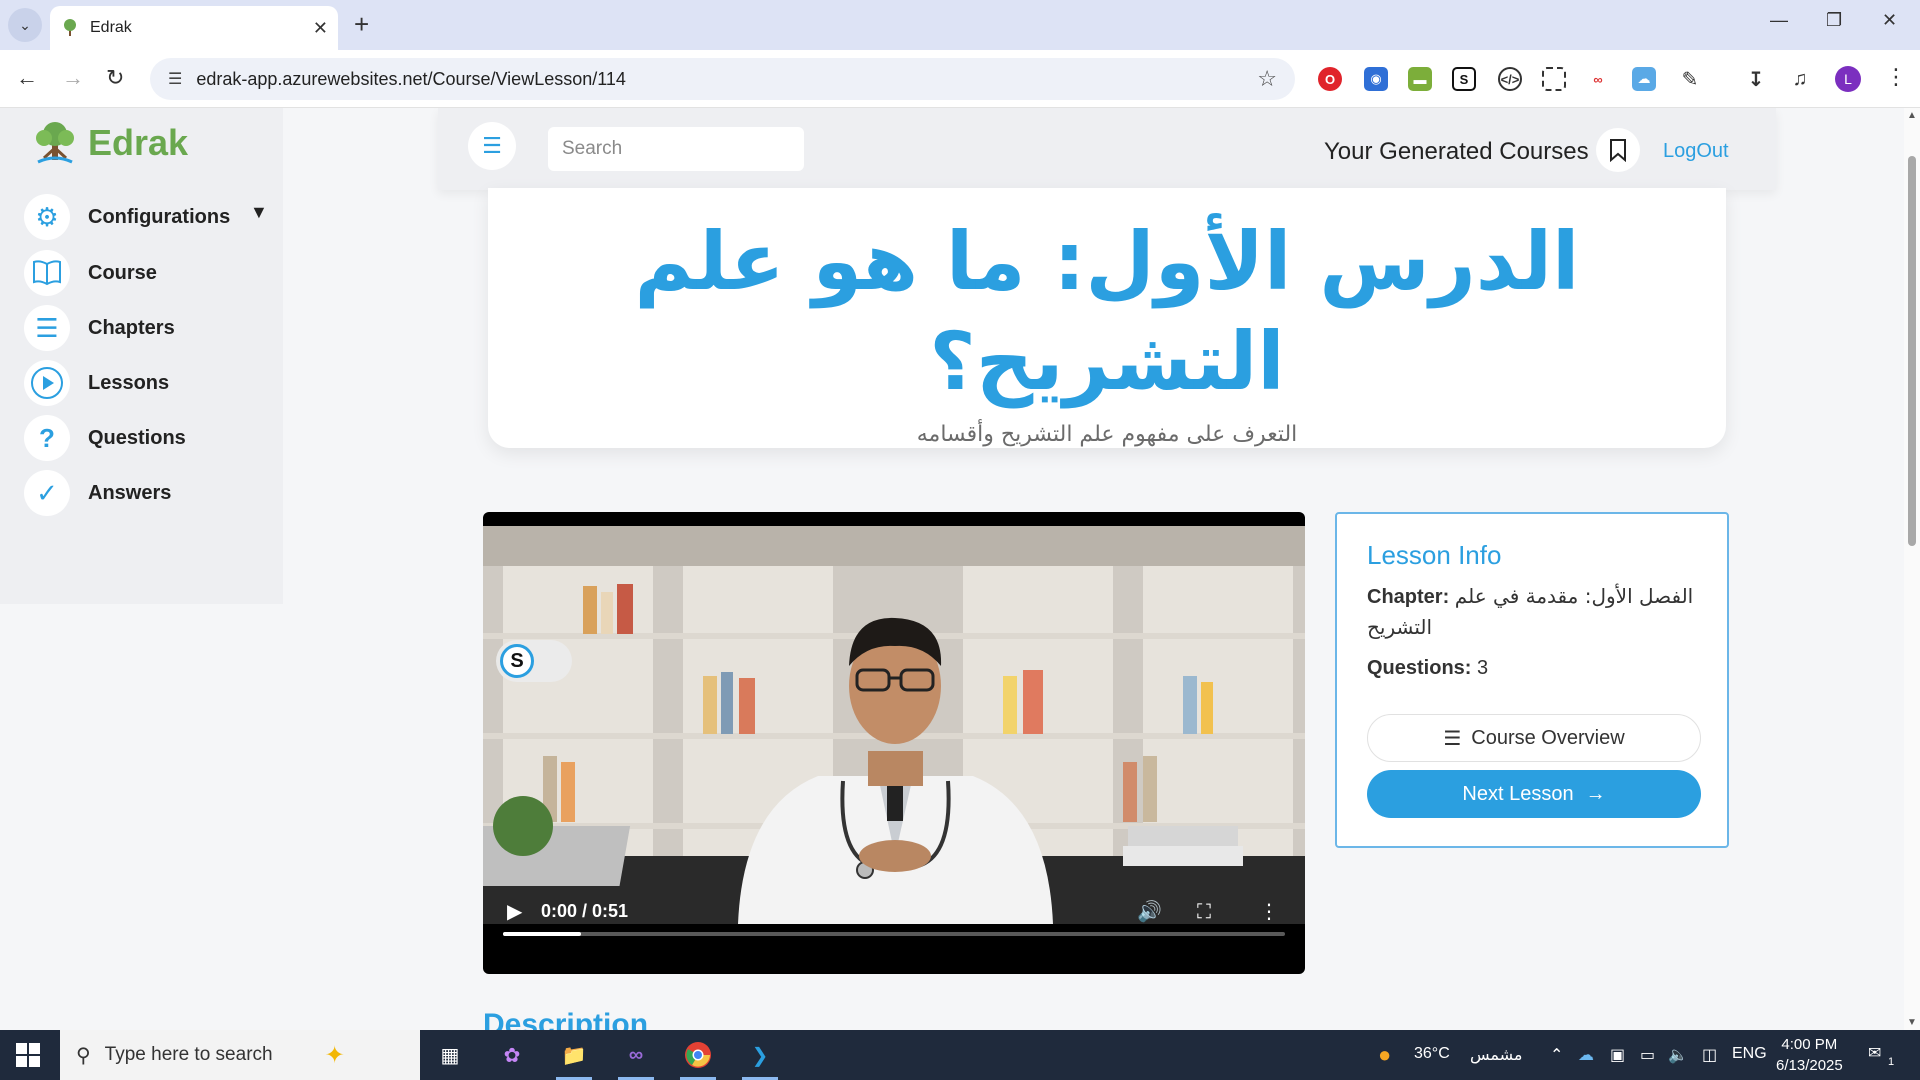 Image resolution: width=1920 pixels, height=1080 pixels. I want to click on taskbar-search: ⚲ Type here to search ✦, so click(240, 1055).